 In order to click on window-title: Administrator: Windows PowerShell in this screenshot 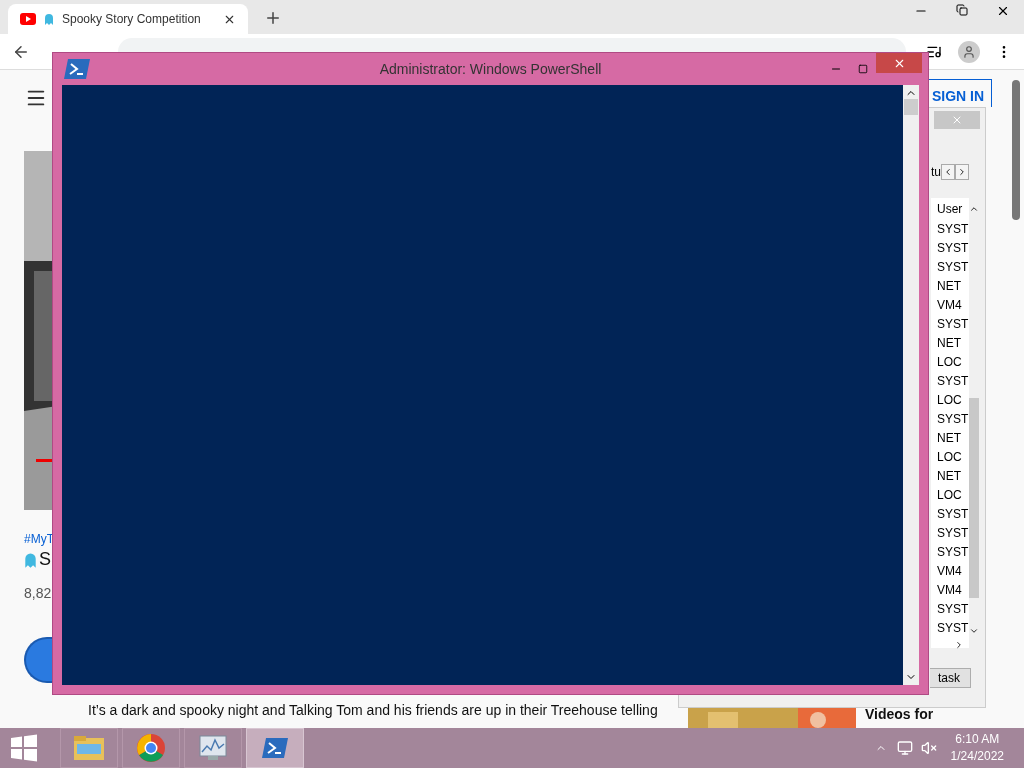, I will do `click(490, 69)`.